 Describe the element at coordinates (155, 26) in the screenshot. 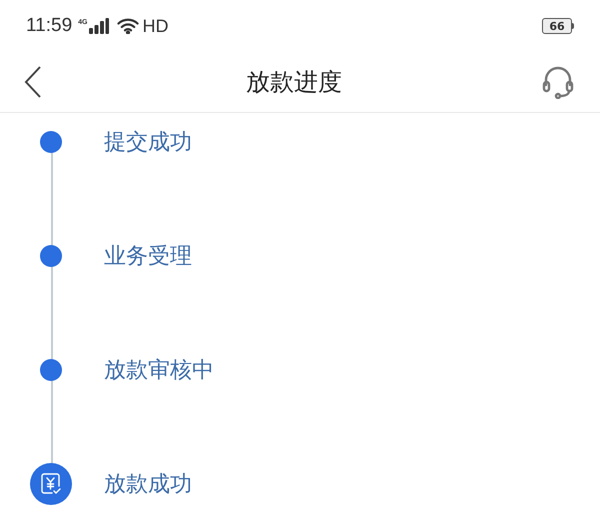

I see `hd-indicator: HD` at that location.